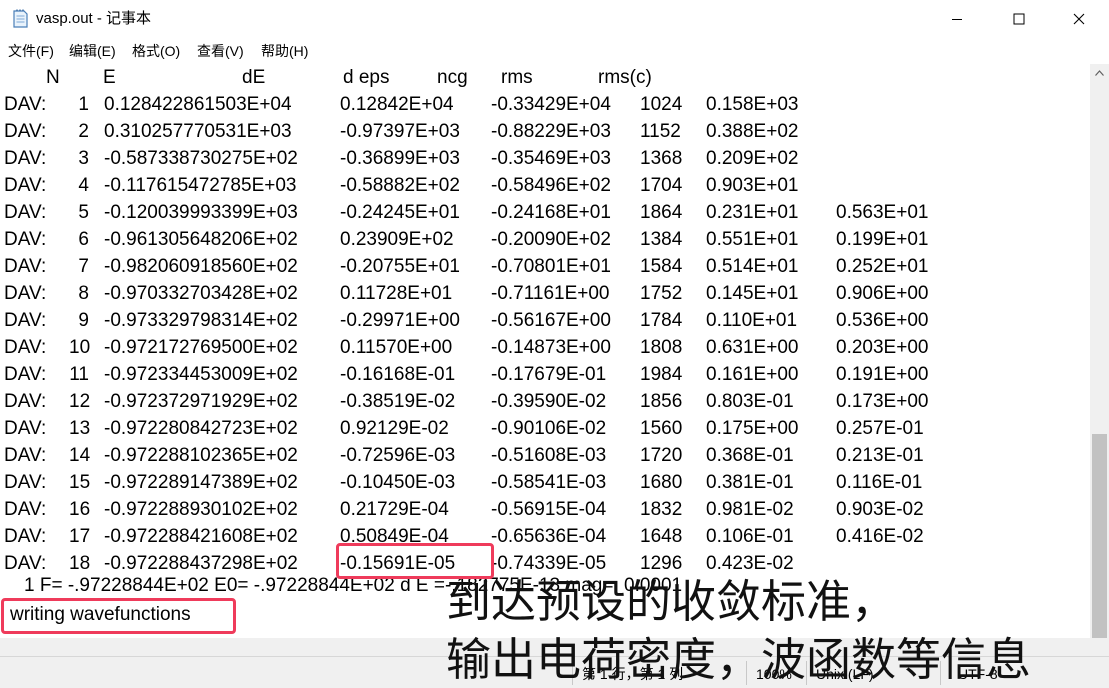 The image size is (1109, 688). What do you see at coordinates (83, 239) in the screenshot?
I see `iteration-number: 6` at bounding box center [83, 239].